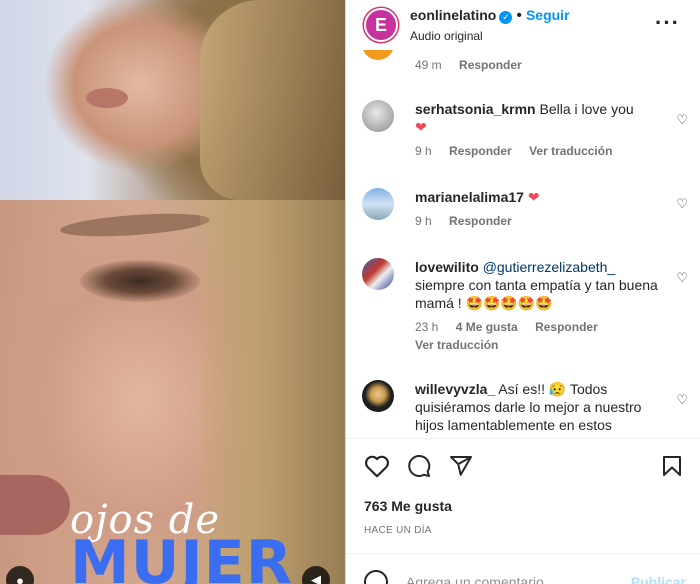  I want to click on post-actions, so click(524, 467).